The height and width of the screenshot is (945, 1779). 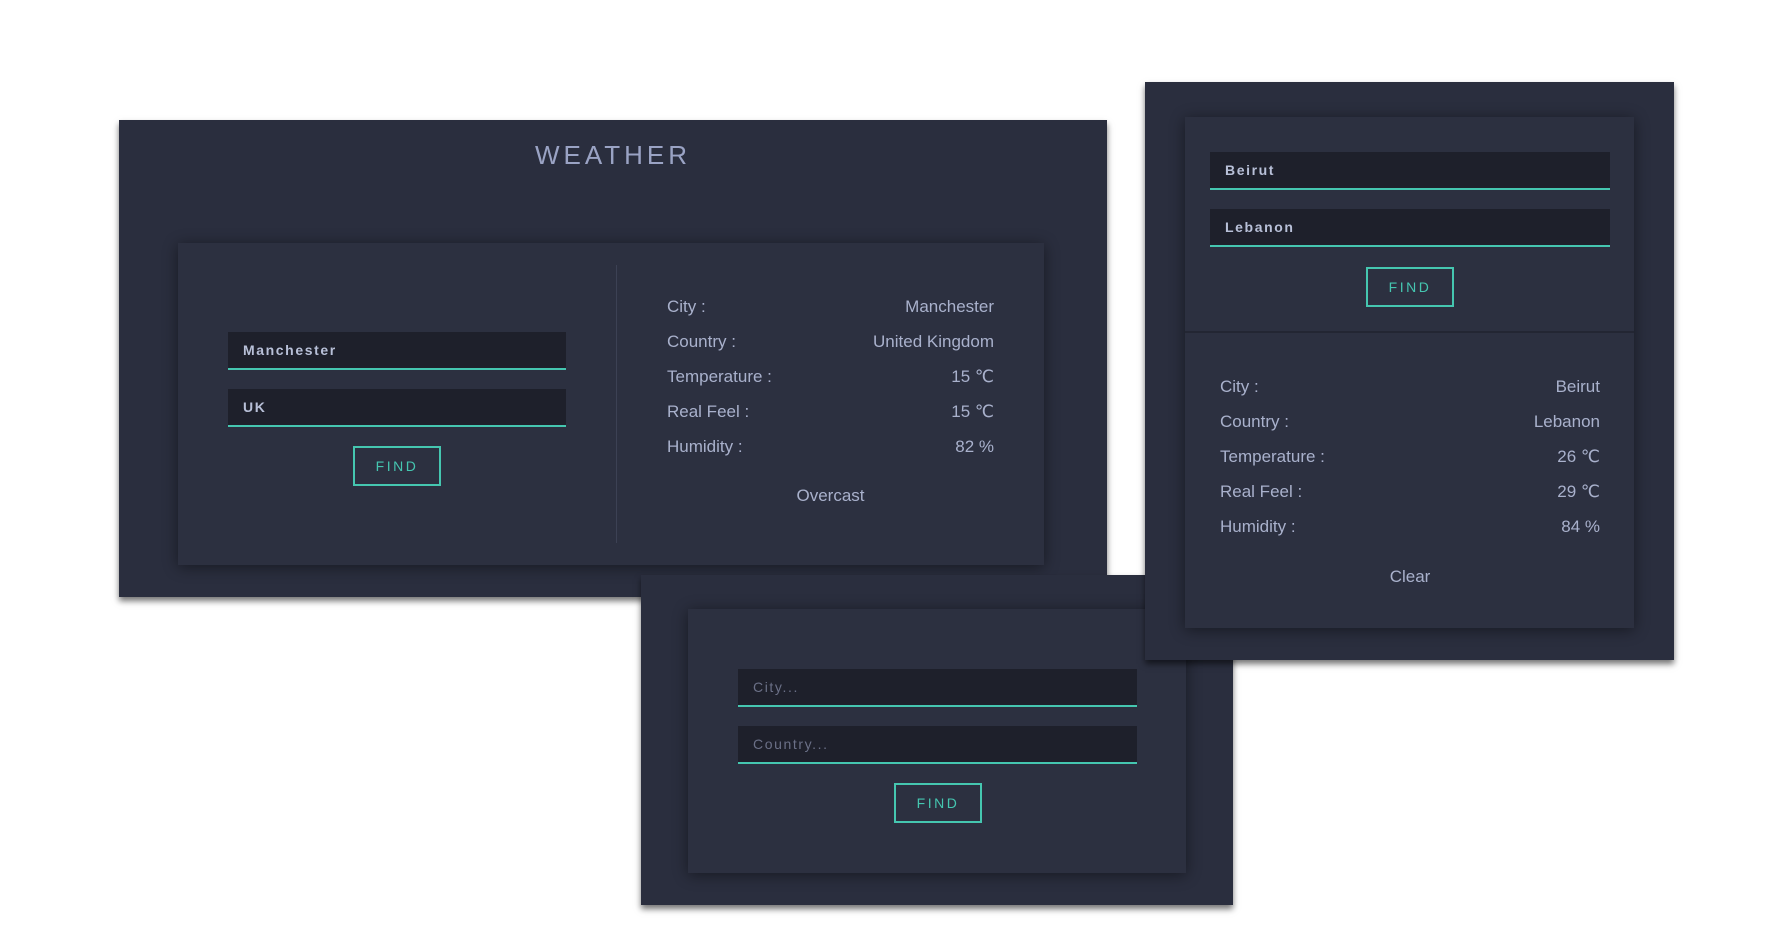 What do you see at coordinates (1410, 422) in the screenshot?
I see `country-row: Country : Lebanon` at bounding box center [1410, 422].